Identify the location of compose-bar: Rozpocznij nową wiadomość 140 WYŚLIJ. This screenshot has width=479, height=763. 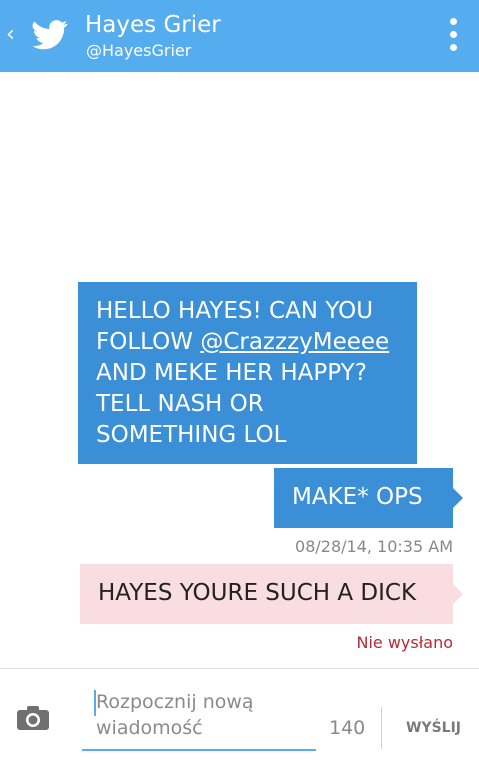
(239, 715).